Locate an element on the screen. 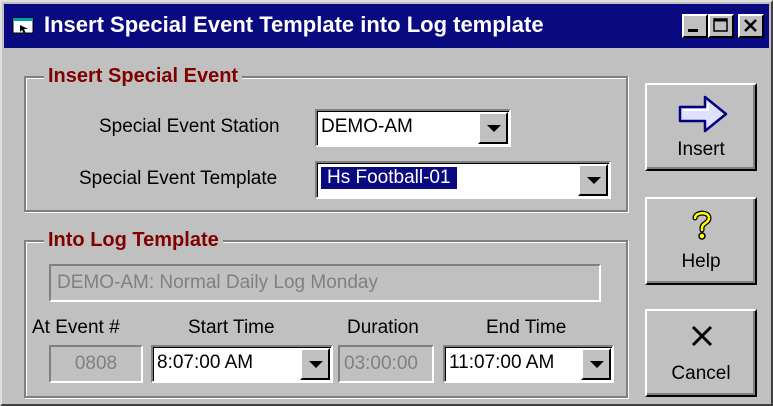 Image resolution: width=773 pixels, height=406 pixels. question-mark-icon is located at coordinates (702, 225).